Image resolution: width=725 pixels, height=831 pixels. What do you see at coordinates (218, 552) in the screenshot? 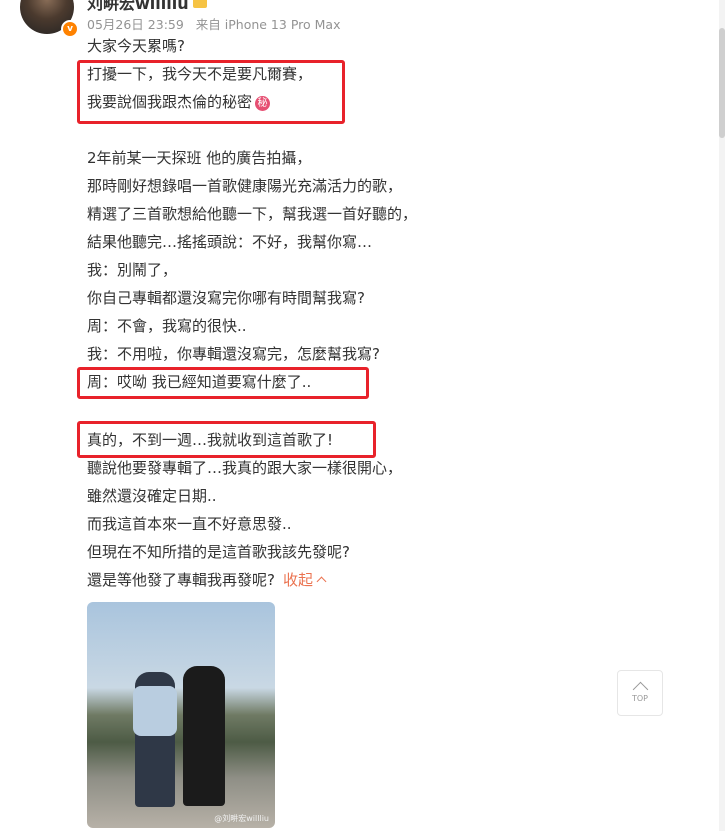
I see `post-line: 但現在不知所措的是這首歌我該先發呢?` at bounding box center [218, 552].